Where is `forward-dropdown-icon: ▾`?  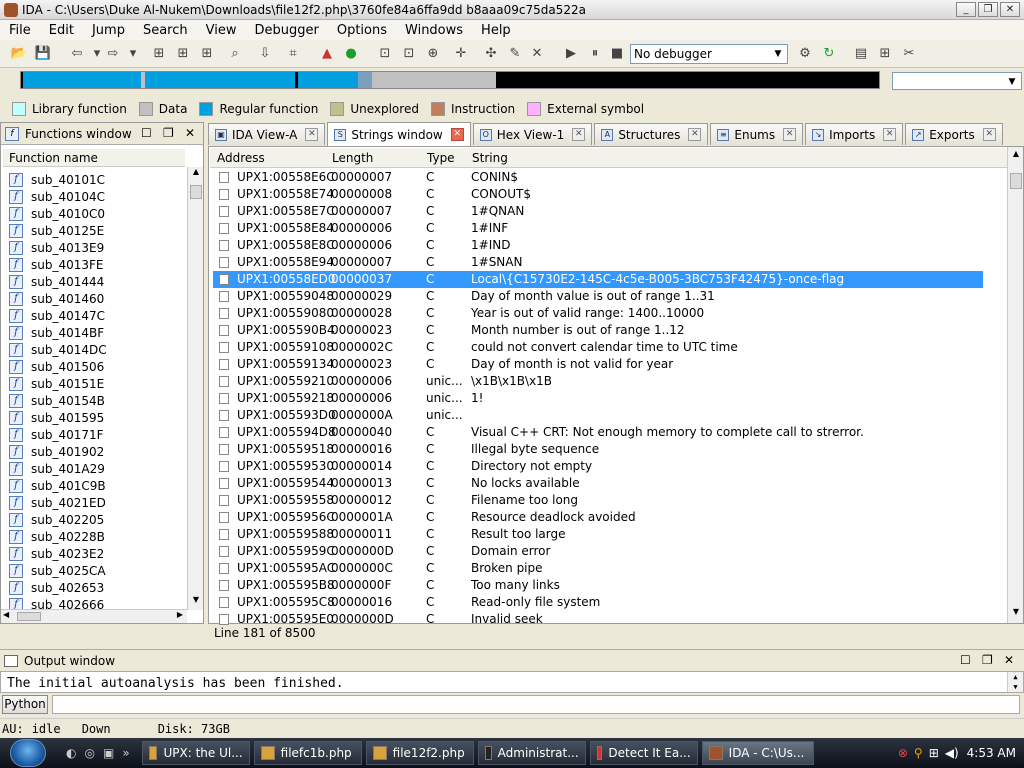 forward-dropdown-icon: ▾ is located at coordinates (133, 54).